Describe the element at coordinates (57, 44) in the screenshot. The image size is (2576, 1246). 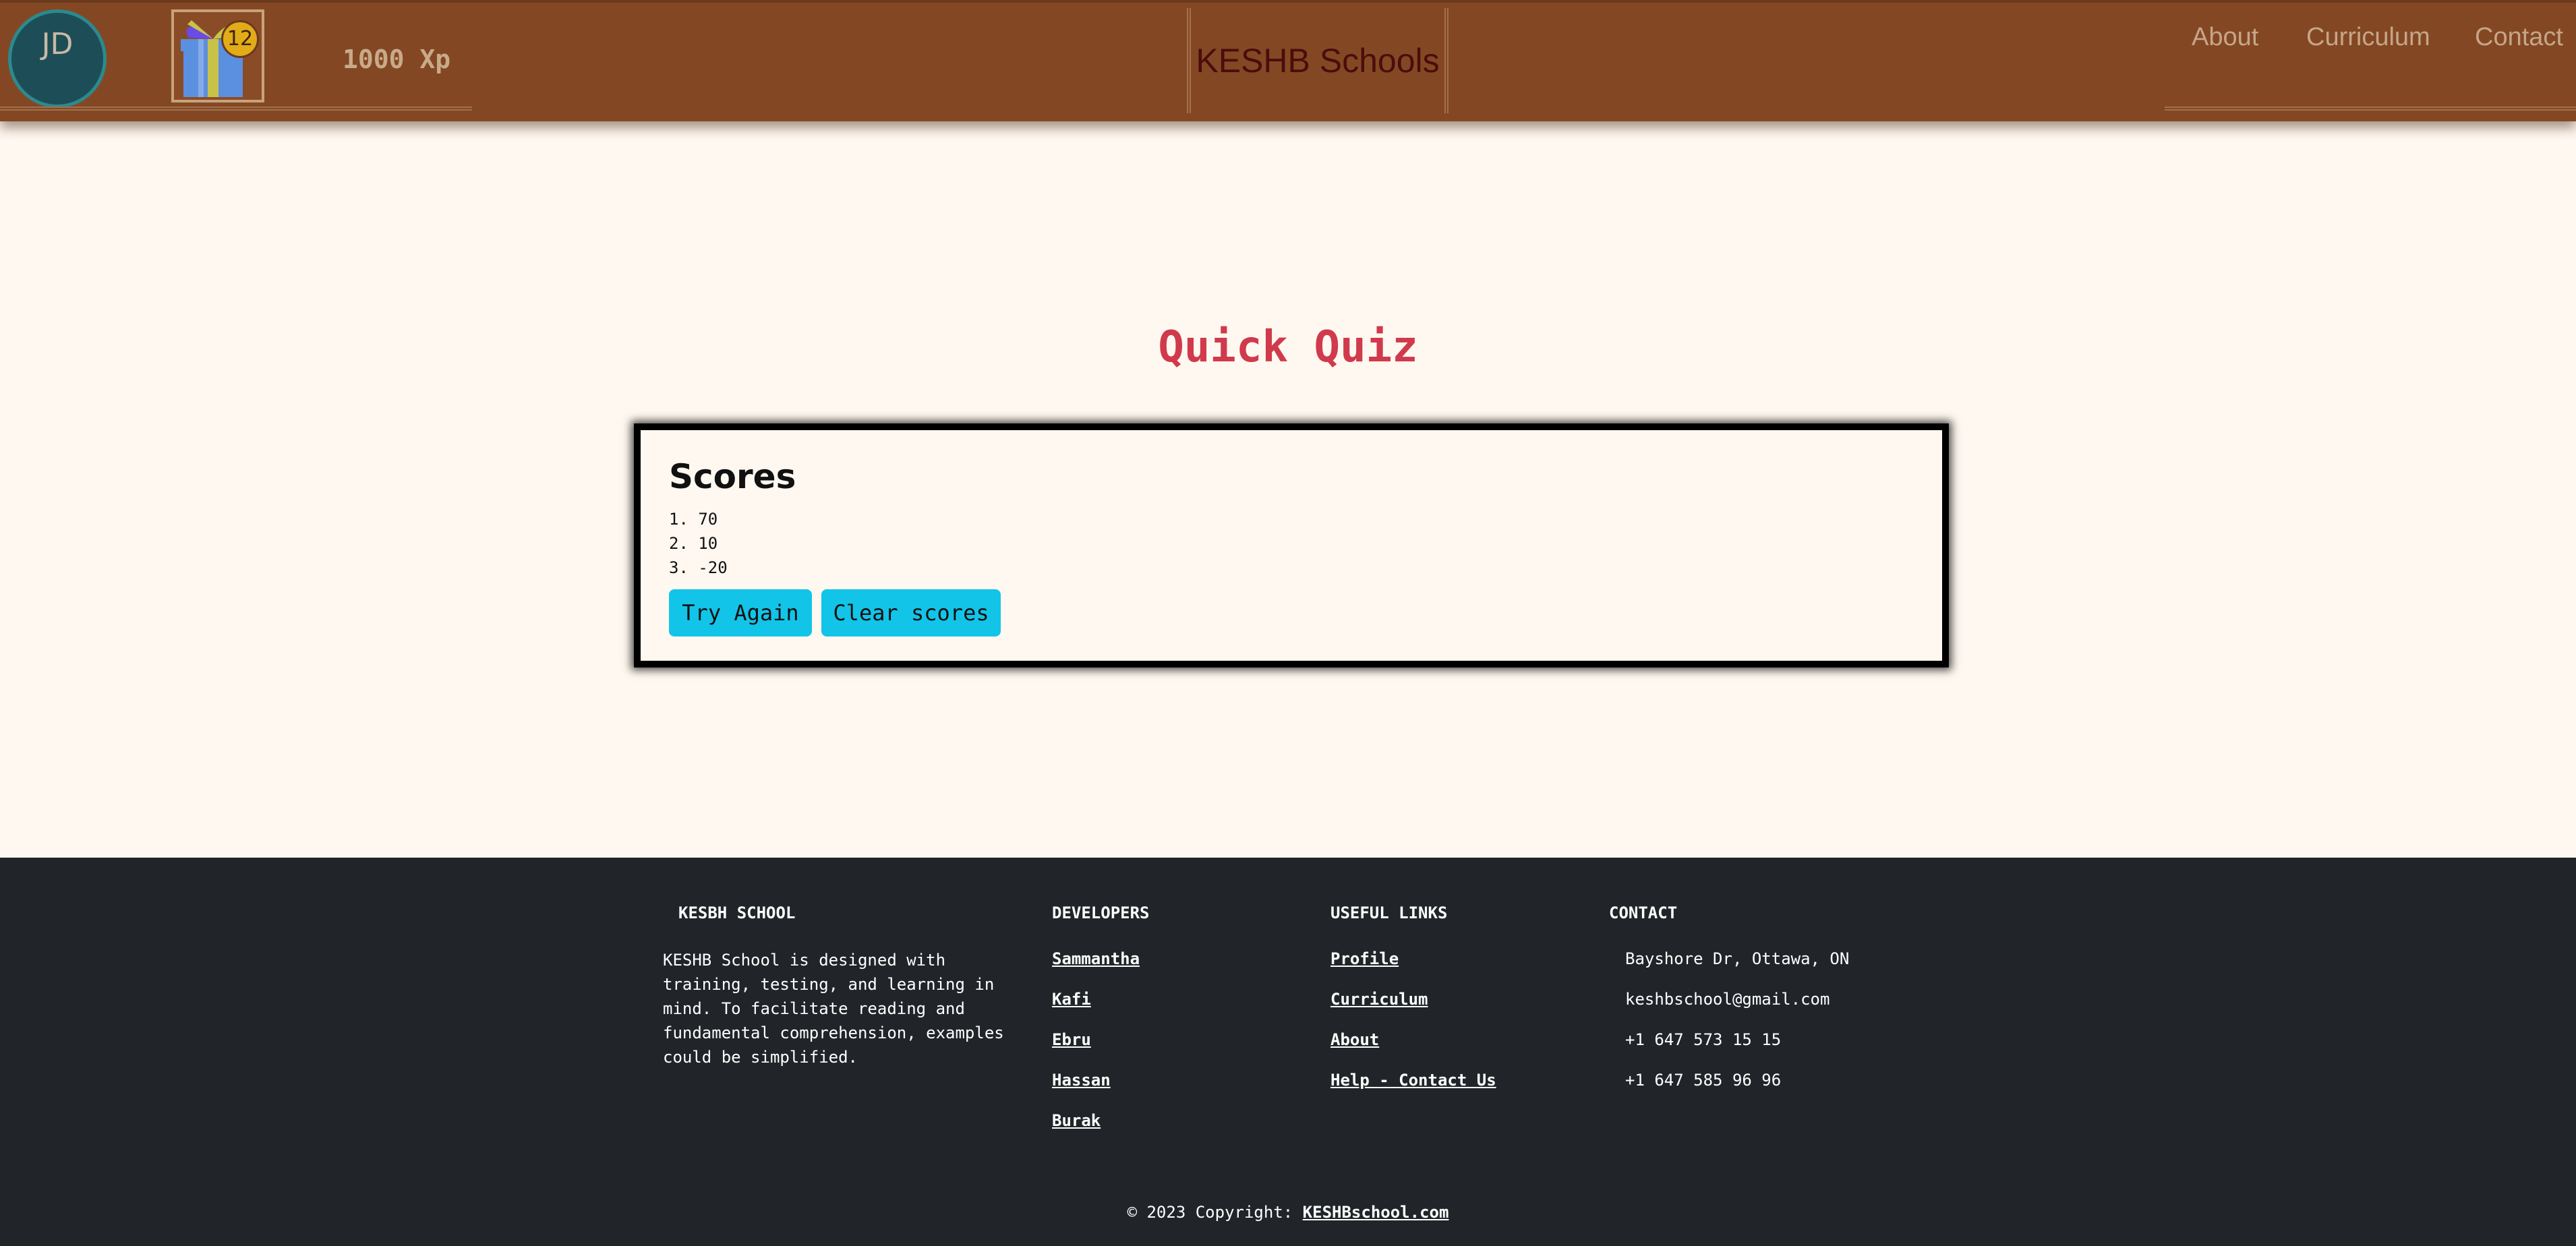
I see `avatar-initials: JD` at that location.